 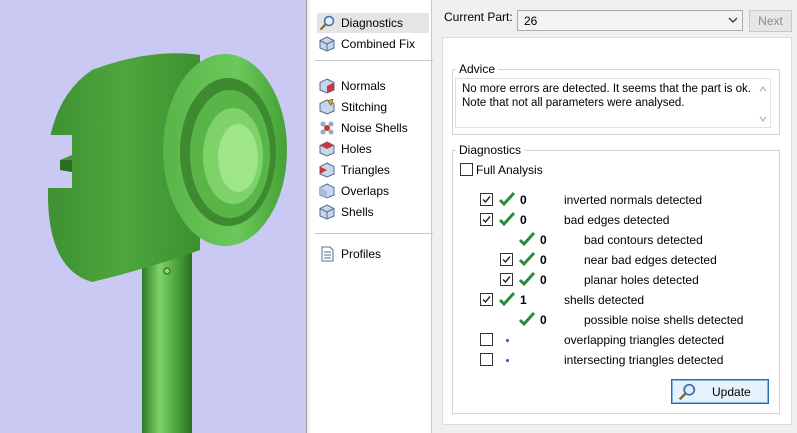 I want to click on document-icon, so click(x=327, y=254).